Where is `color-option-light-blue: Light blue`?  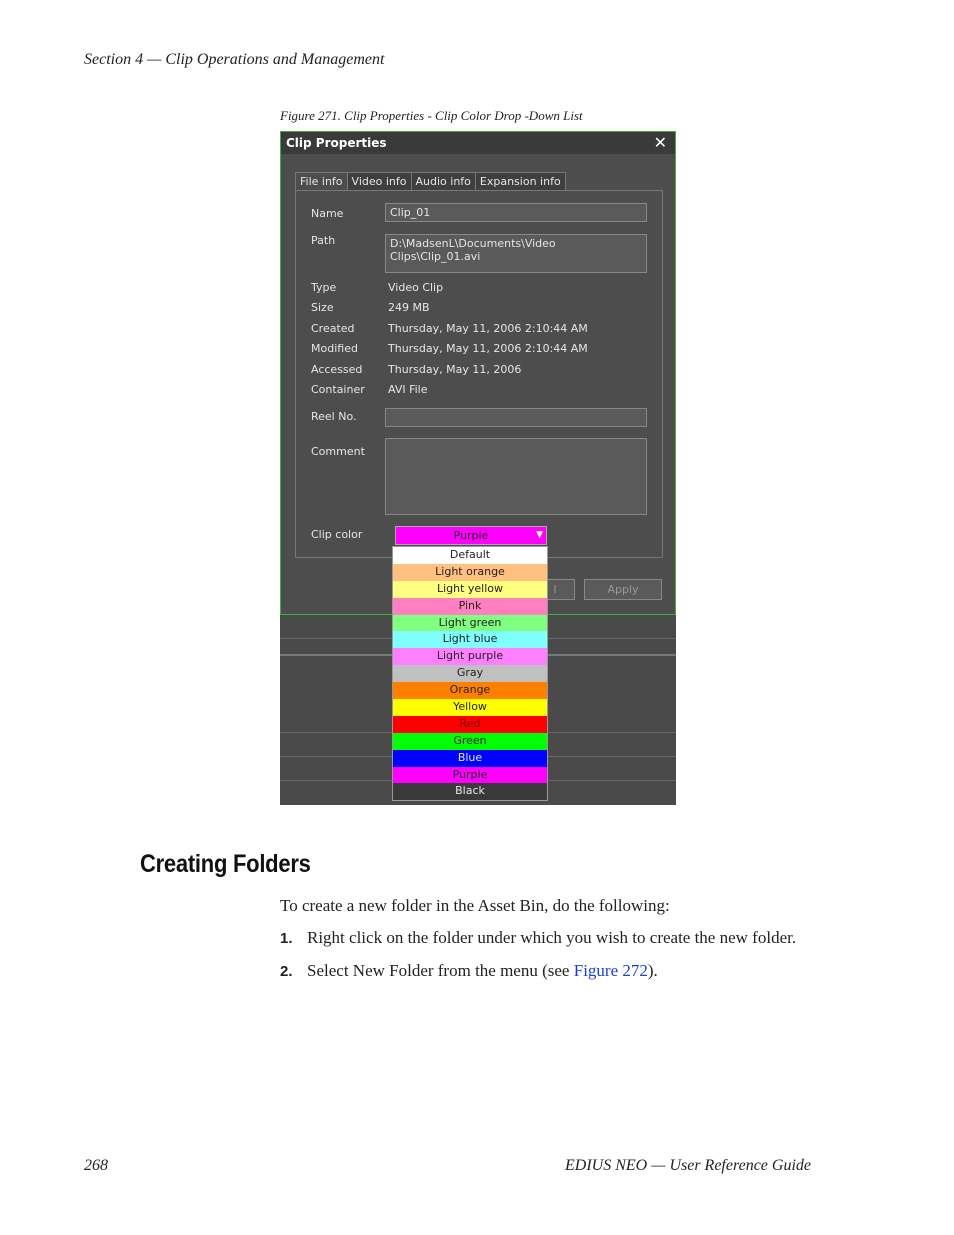 color-option-light-blue: Light blue is located at coordinates (470, 640).